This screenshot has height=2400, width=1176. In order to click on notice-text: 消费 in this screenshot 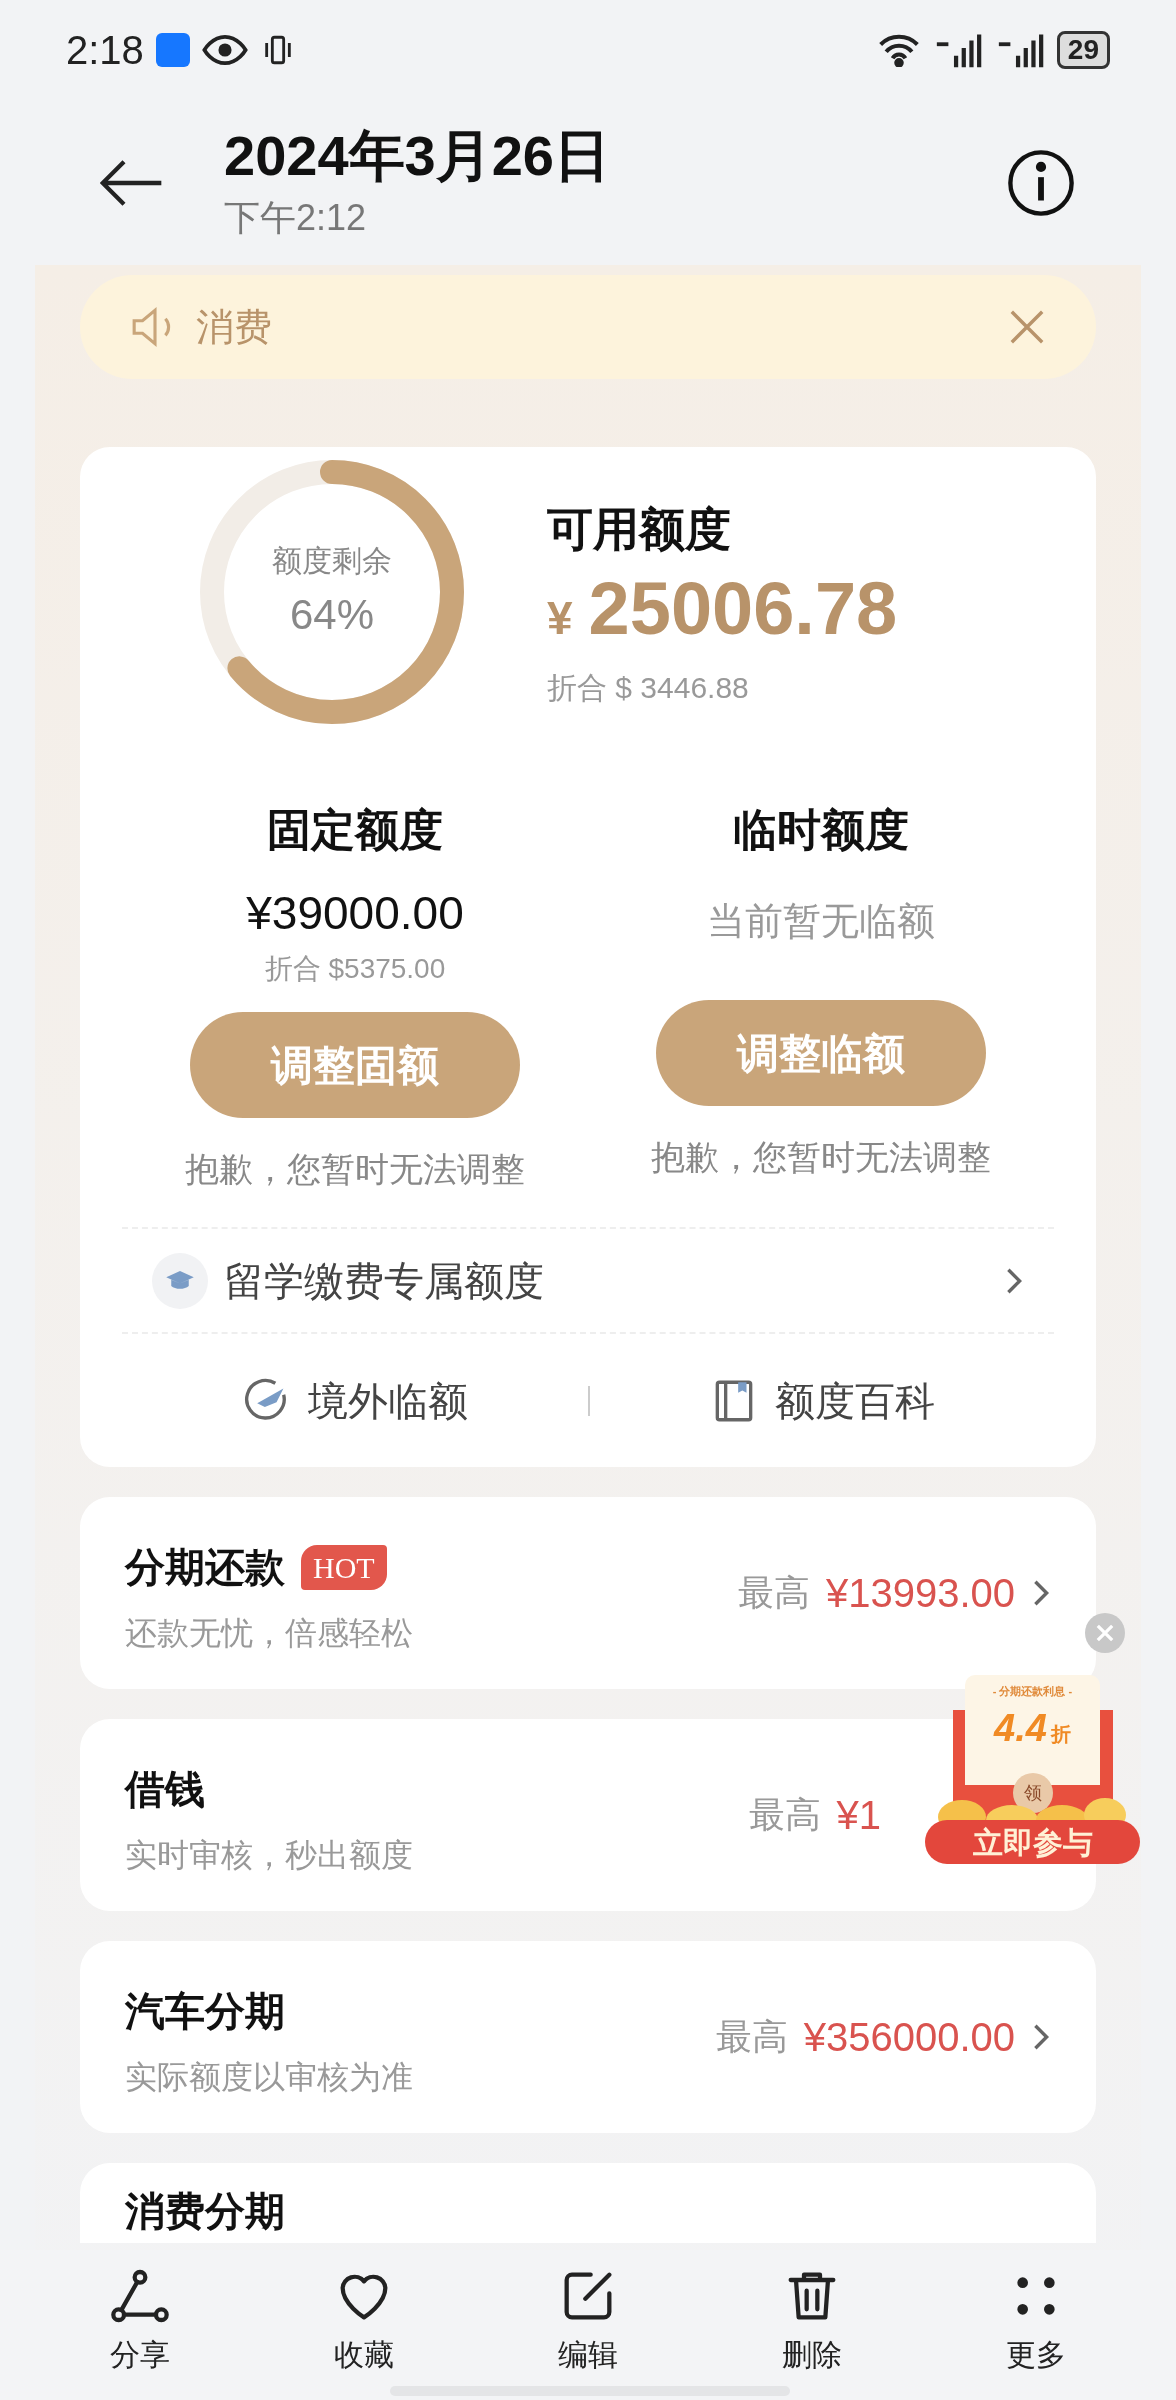, I will do `click(234, 327)`.